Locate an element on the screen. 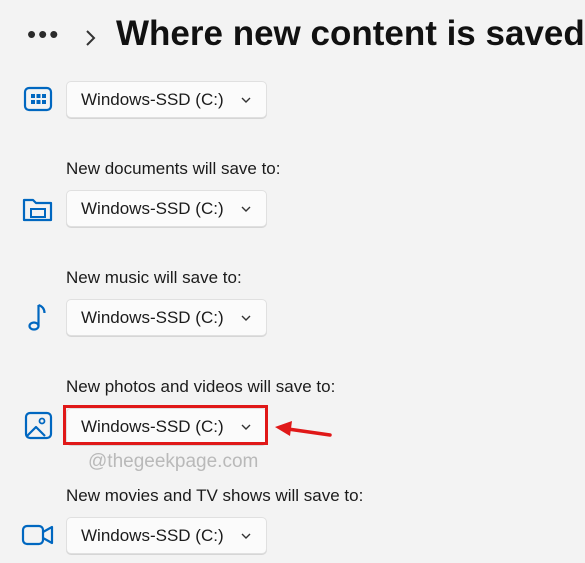  highlight-box is located at coordinates (165, 425).